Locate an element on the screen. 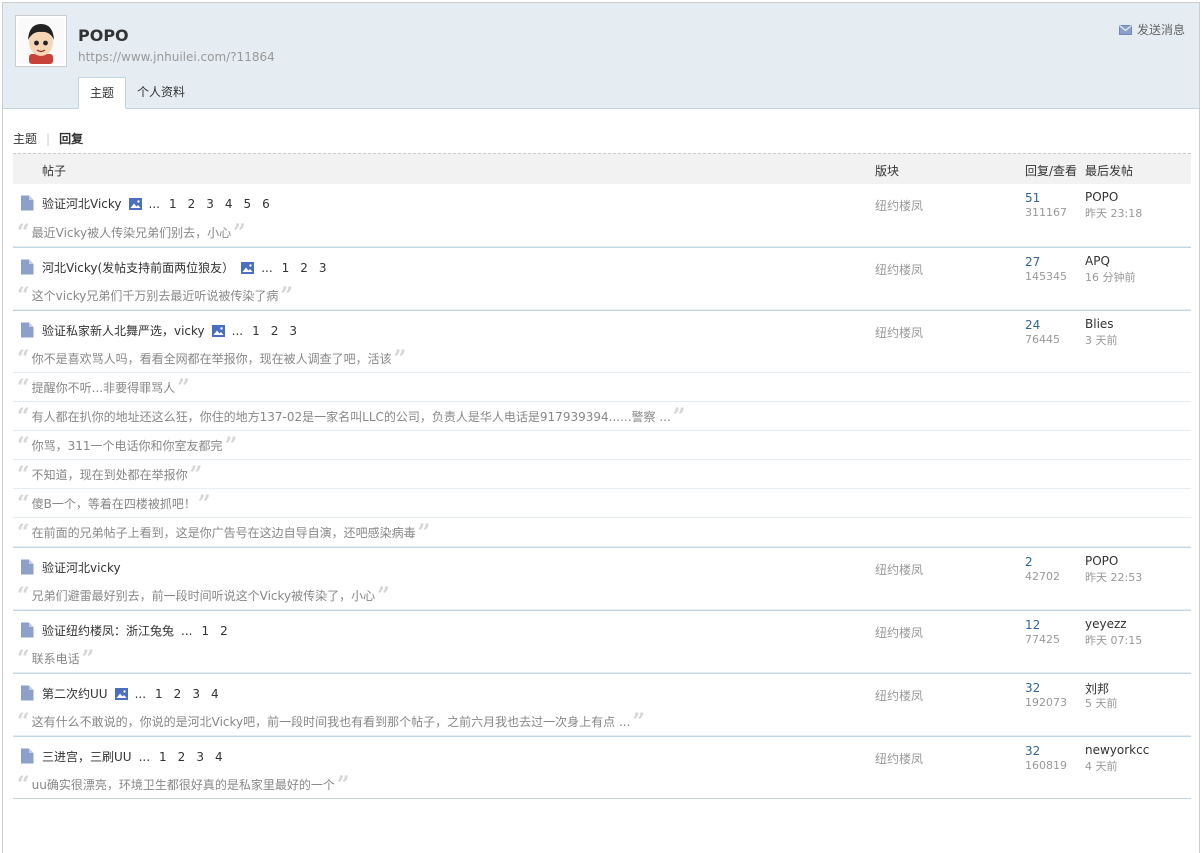 Image resolution: width=1202 pixels, height=853 pixels. thread-title-link: 验证纽约楼凤：浙江兔兔 is located at coordinates (108, 630).